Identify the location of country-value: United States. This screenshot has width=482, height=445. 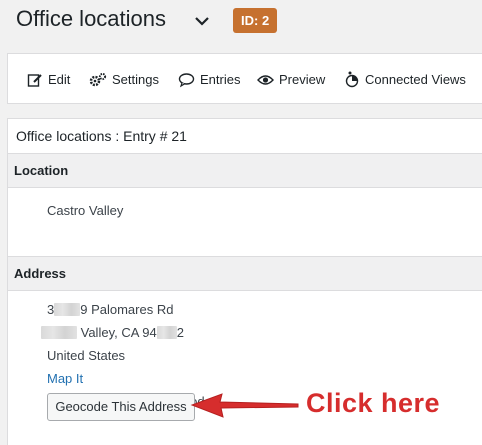
(86, 355).